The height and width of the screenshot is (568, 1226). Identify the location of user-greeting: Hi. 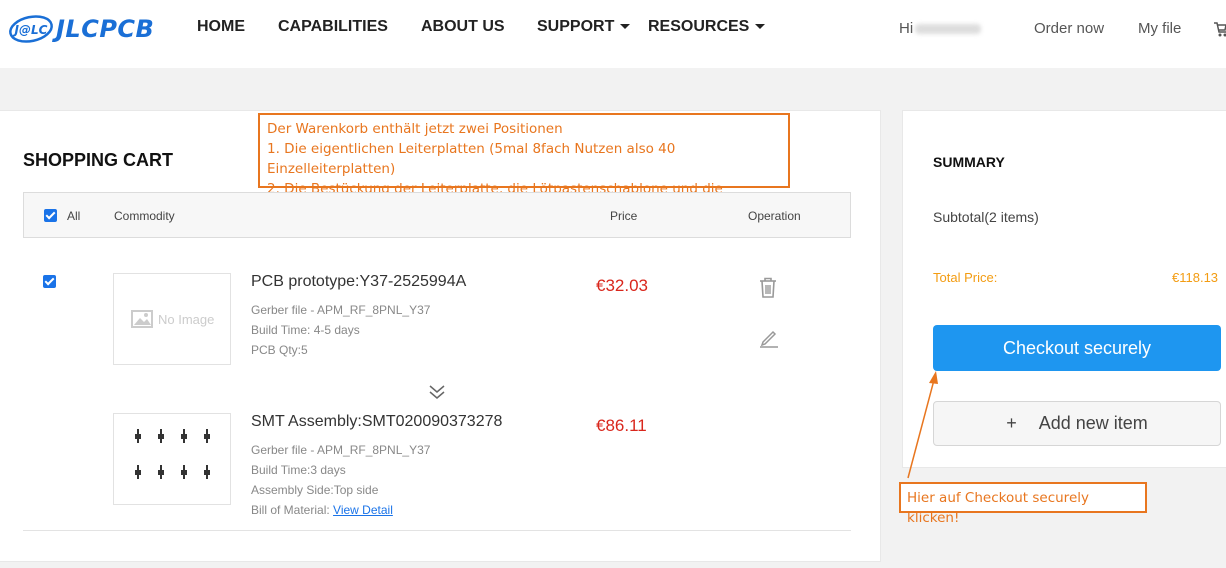
(940, 28).